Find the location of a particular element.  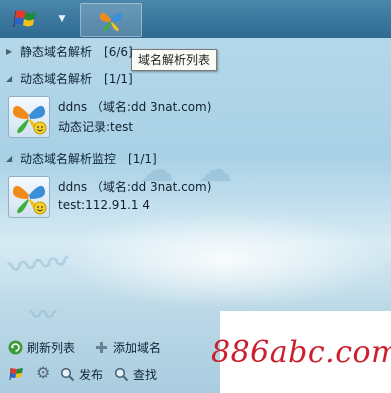

publish-button: 发布 is located at coordinates (81, 374).